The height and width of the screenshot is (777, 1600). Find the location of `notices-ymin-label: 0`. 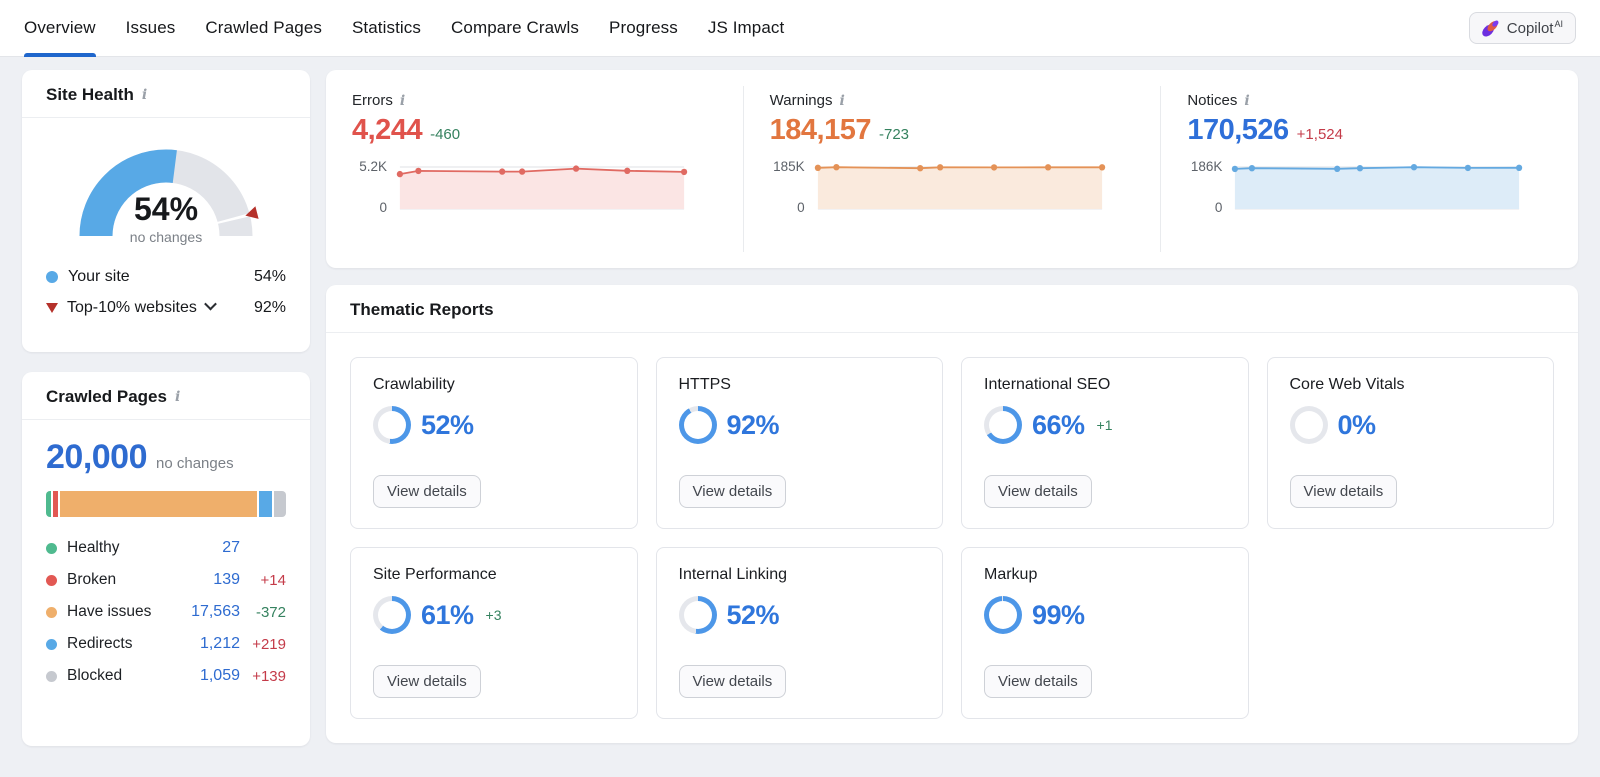

notices-ymin-label: 0 is located at coordinates (1218, 207).